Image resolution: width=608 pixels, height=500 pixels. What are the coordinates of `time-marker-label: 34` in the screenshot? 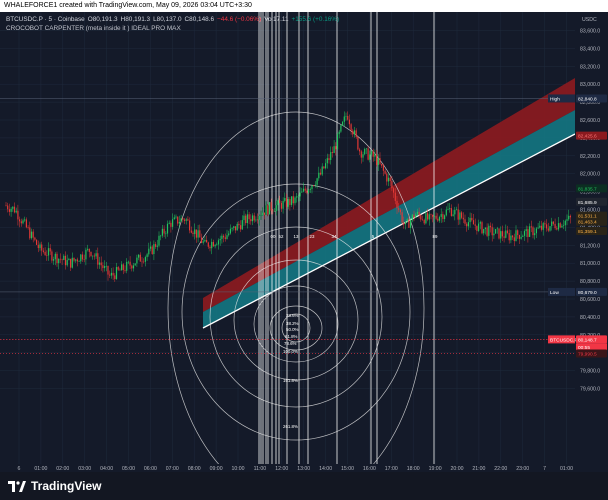 It's located at (334, 236).